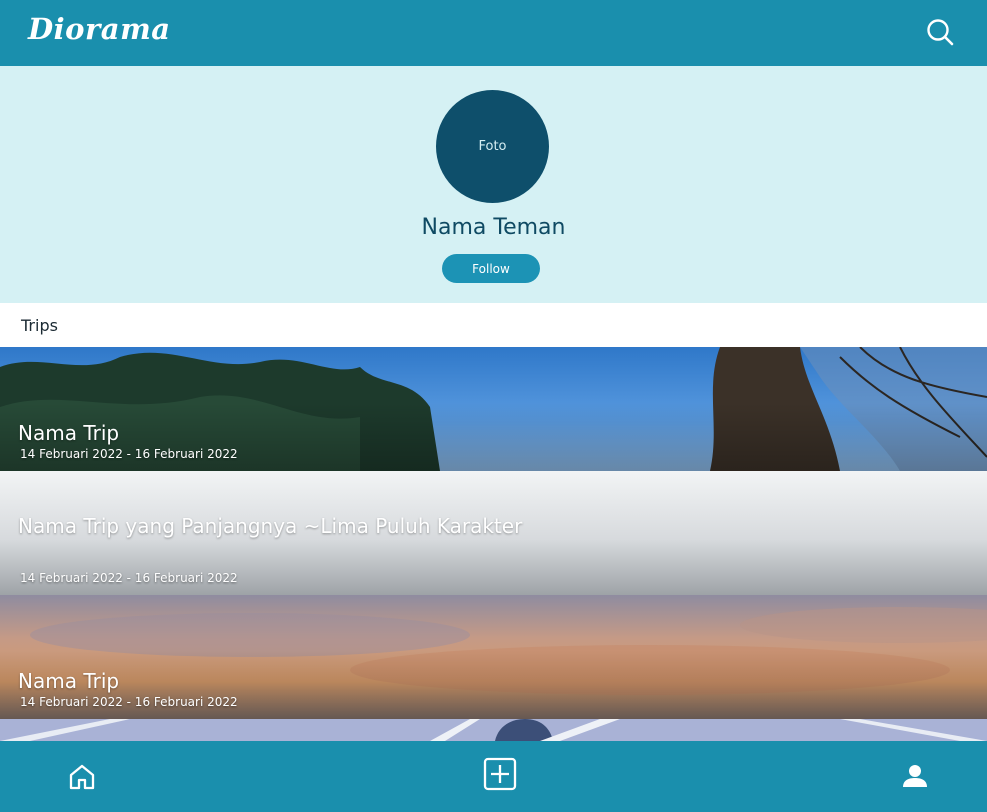  I want to click on top-app-bar: Diorama, so click(493, 33).